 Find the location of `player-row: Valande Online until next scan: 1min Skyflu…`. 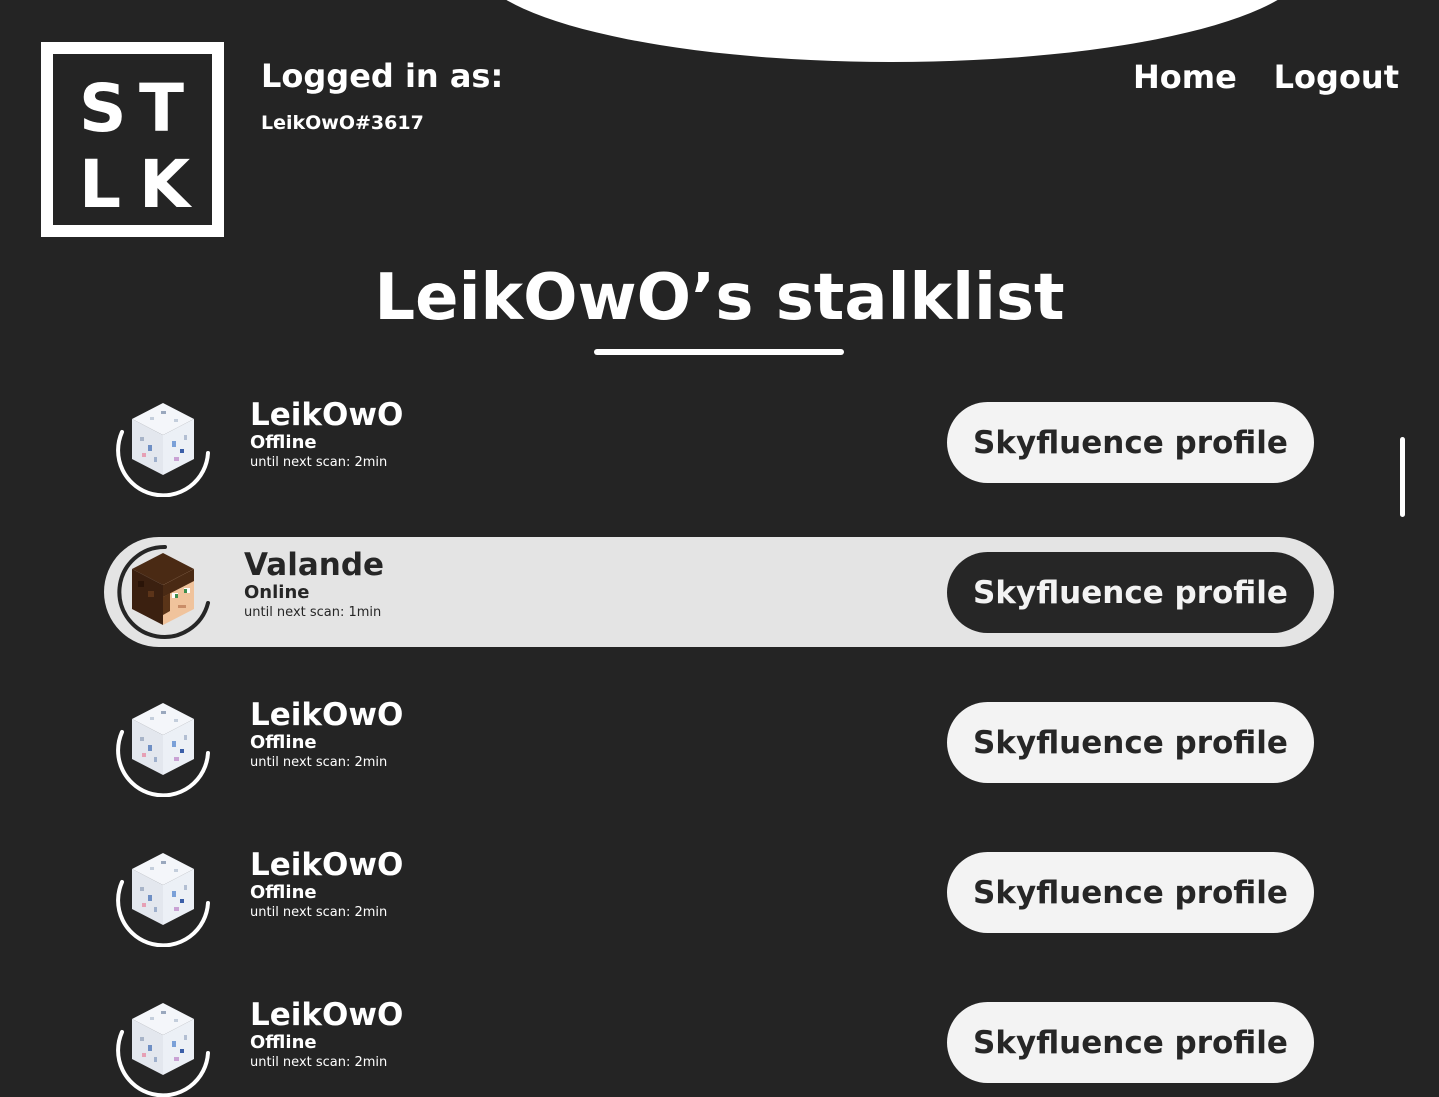

player-row: Valande Online until next scan: 1min Skyflu… is located at coordinates (719, 592).